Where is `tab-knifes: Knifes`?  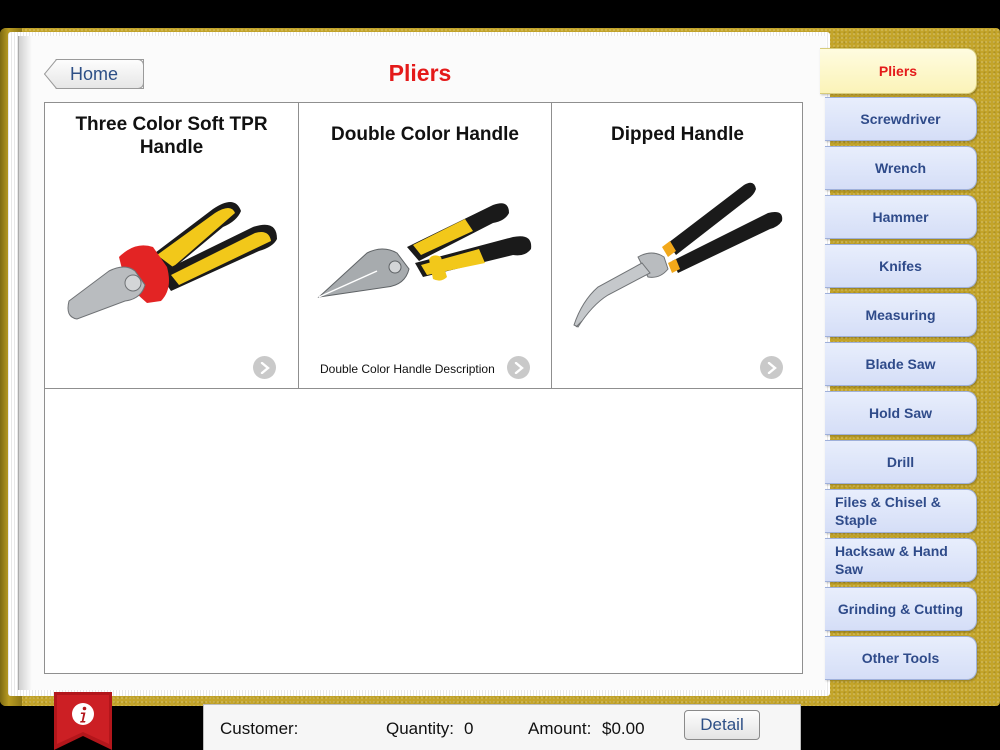
tab-knifes: Knifes is located at coordinates (901, 266).